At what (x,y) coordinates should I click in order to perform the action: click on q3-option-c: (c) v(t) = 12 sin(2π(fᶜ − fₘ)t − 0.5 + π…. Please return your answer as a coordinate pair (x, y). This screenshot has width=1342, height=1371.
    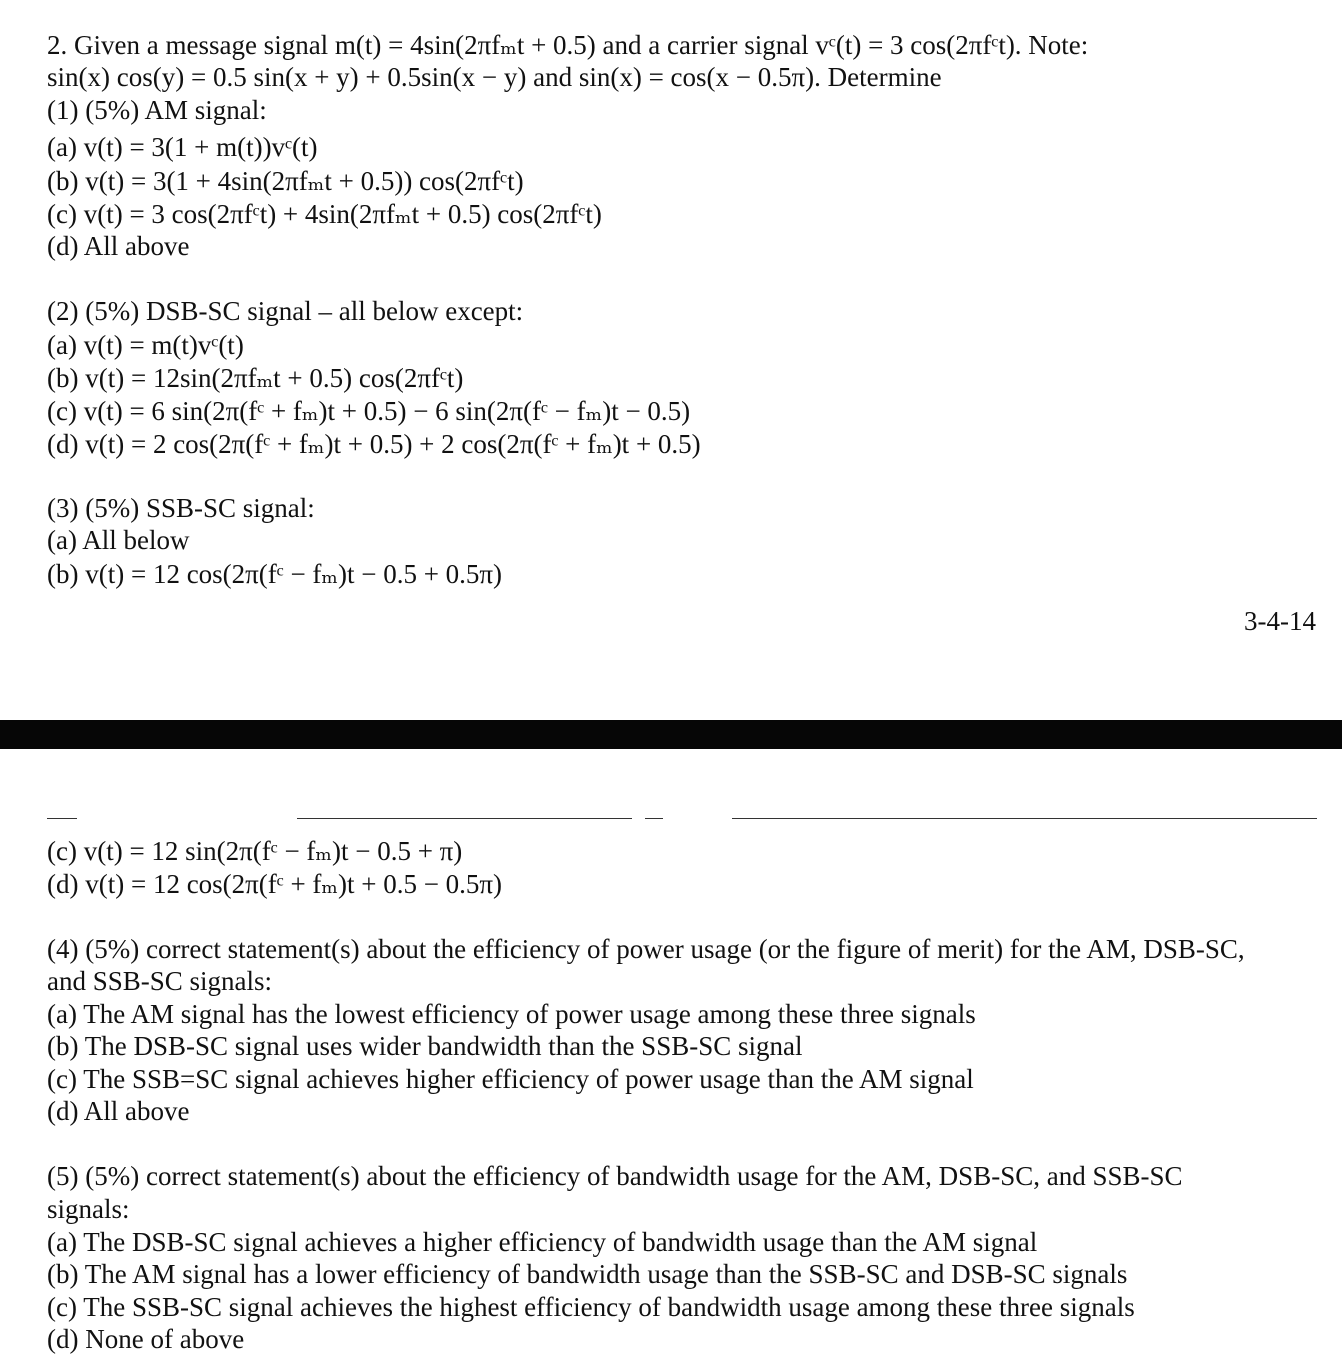
    Looking at the image, I should click on (255, 851).